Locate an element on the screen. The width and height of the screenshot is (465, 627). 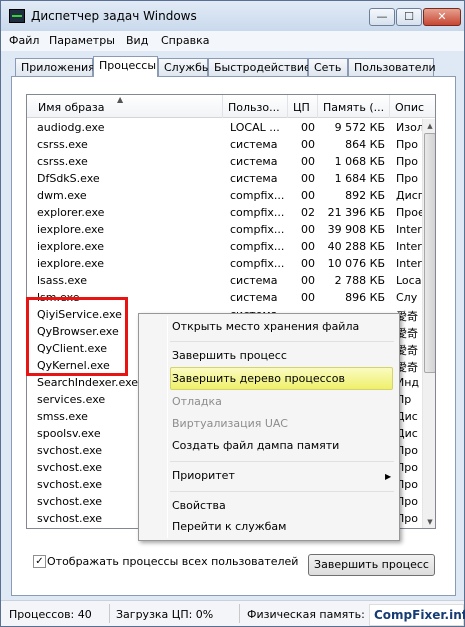
process-name-cell: audiodg.exe is located at coordinates (71, 127).